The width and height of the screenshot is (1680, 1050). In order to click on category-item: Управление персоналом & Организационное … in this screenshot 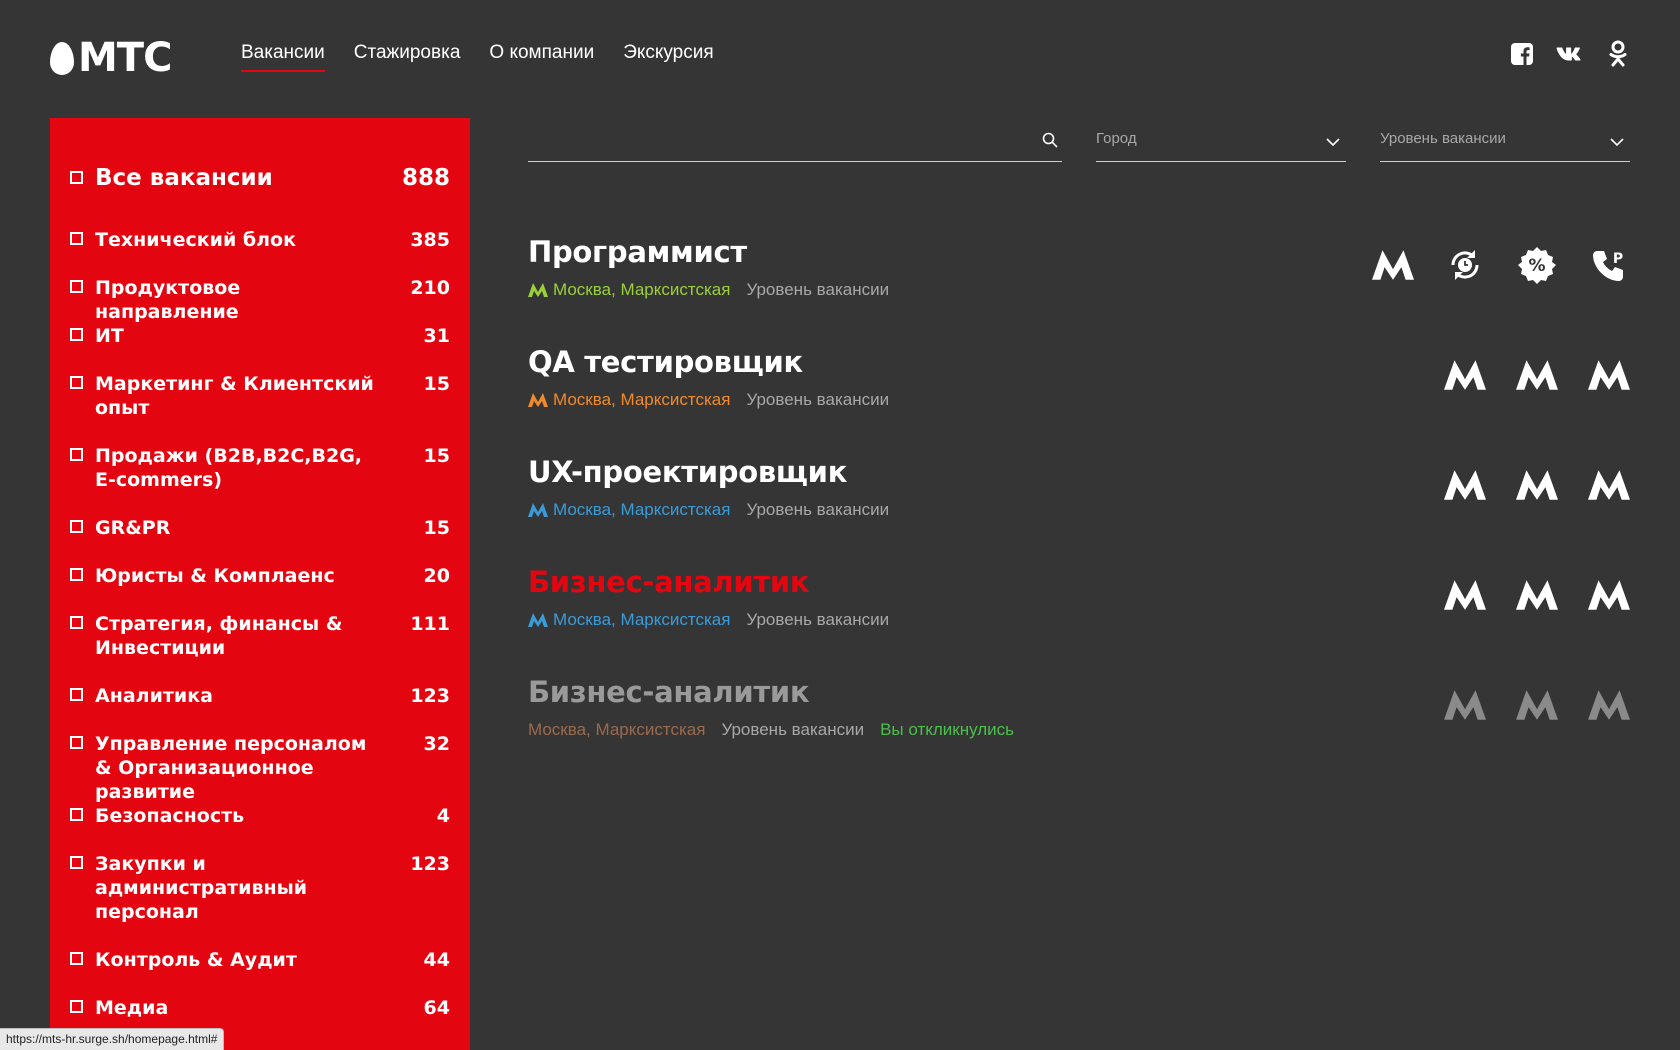, I will do `click(260, 768)`.